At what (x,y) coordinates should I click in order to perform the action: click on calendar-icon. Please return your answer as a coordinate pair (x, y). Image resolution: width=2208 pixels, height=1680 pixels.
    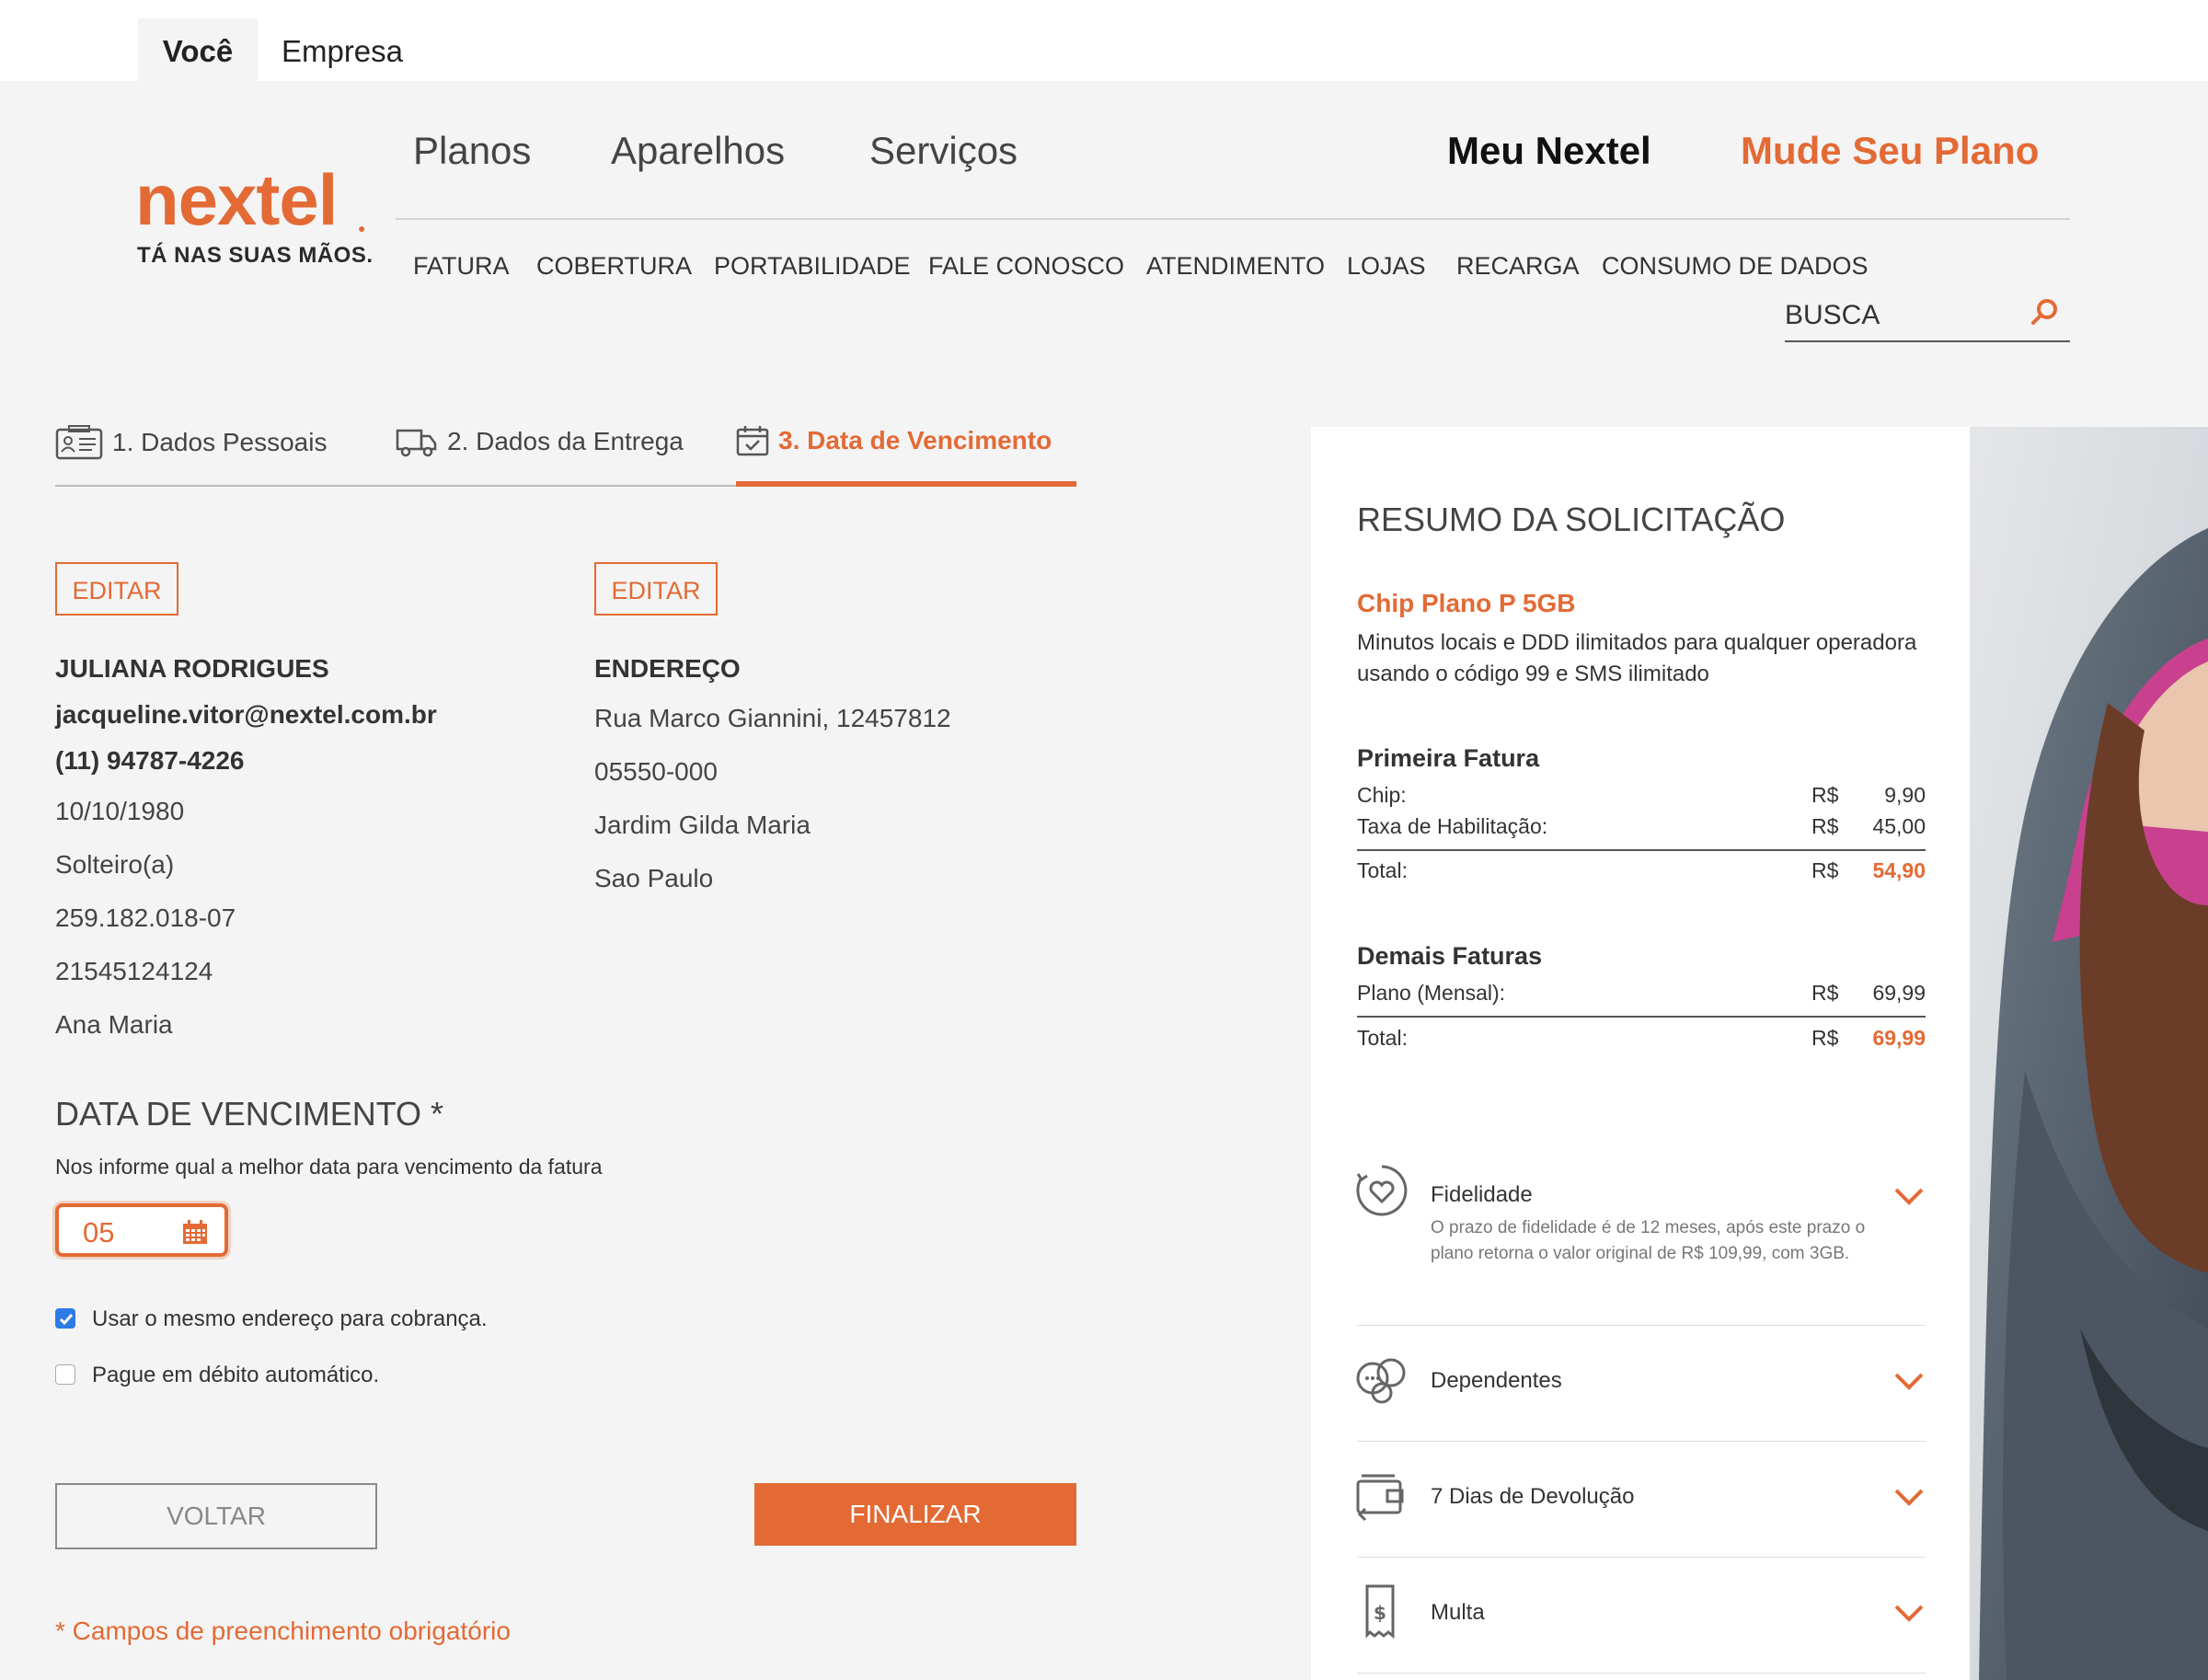
    Looking at the image, I should click on (195, 1232).